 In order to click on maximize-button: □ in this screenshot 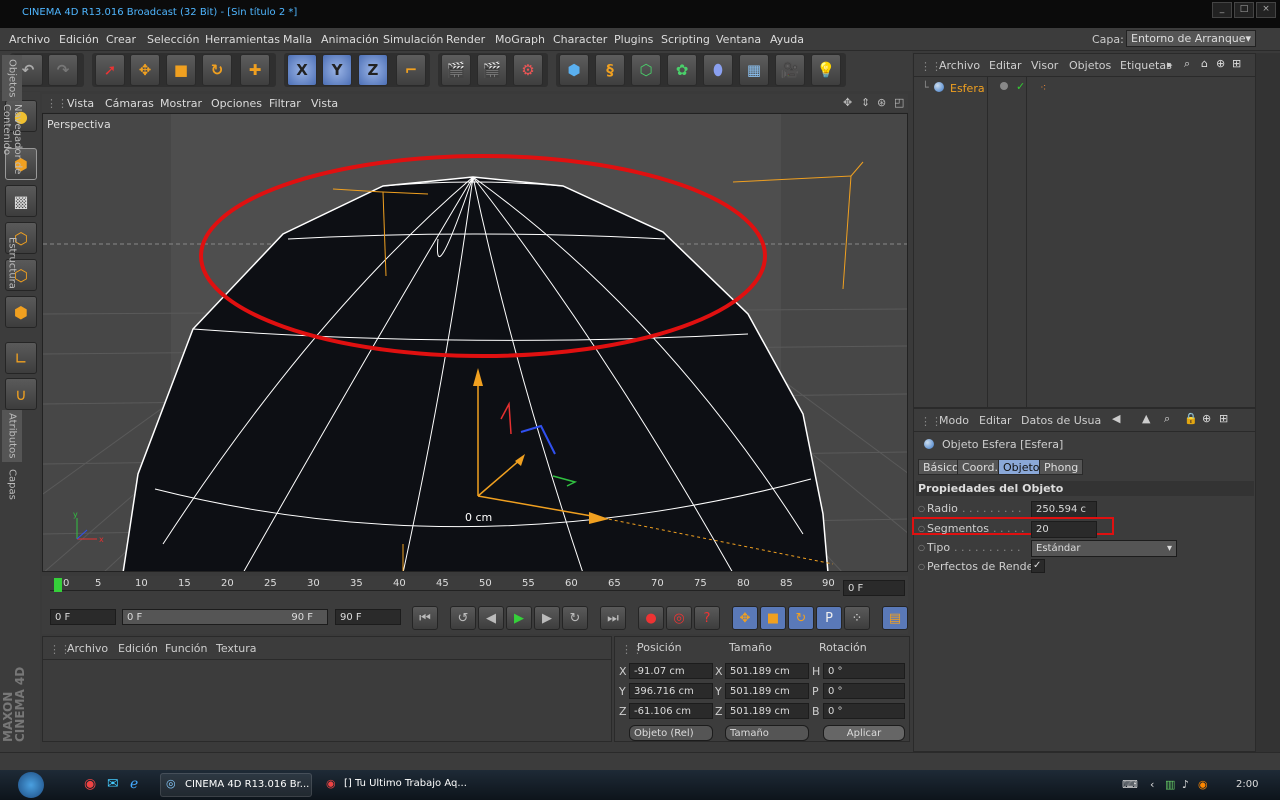, I will do `click(1244, 10)`.